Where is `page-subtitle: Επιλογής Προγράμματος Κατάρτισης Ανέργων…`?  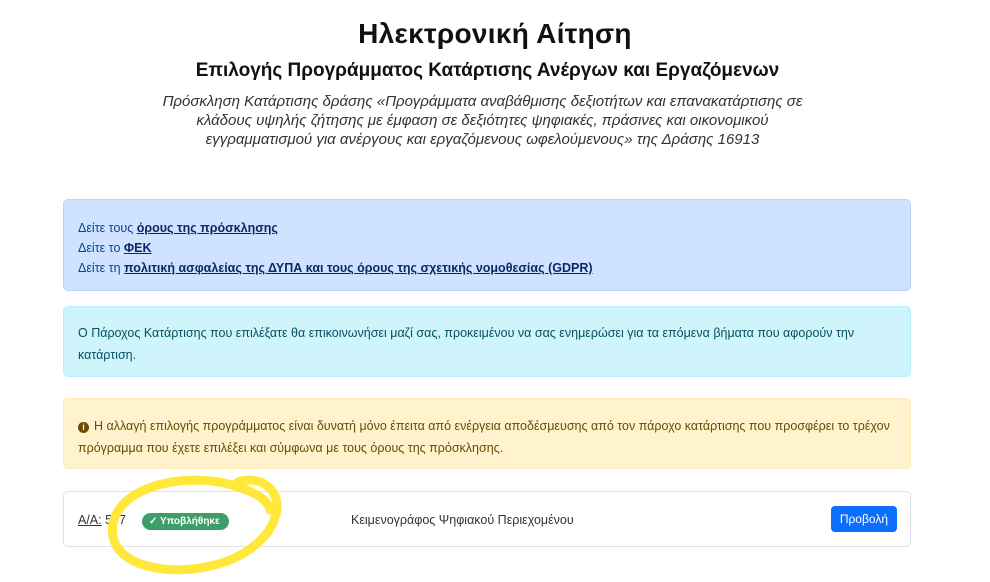 page-subtitle: Επιλογής Προγράμματος Κατάρτισης Ανέργων… is located at coordinates (487, 70).